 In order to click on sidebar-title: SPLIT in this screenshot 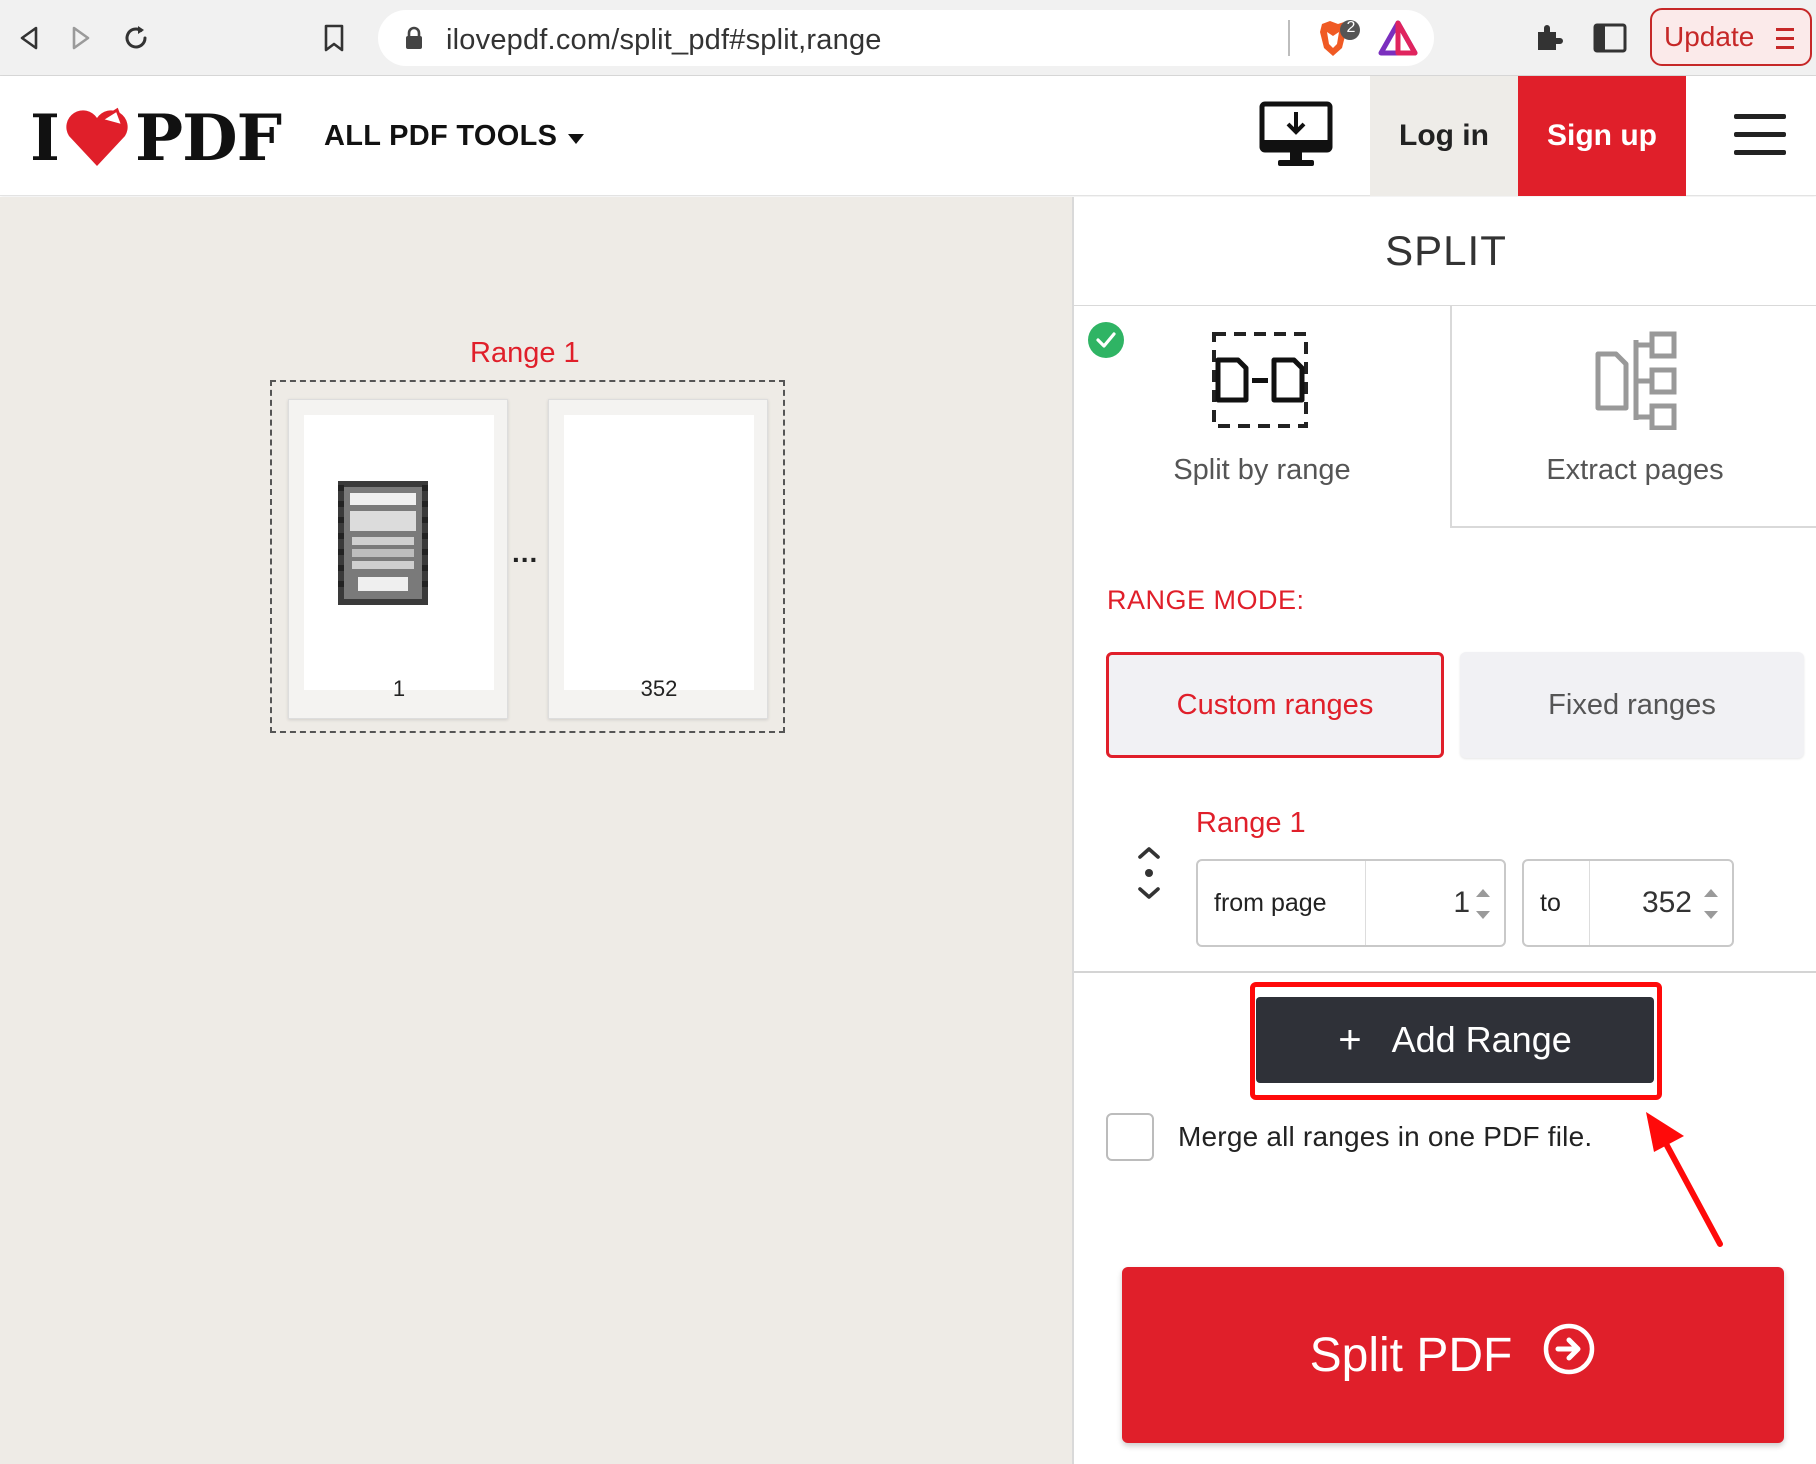, I will do `click(1446, 250)`.